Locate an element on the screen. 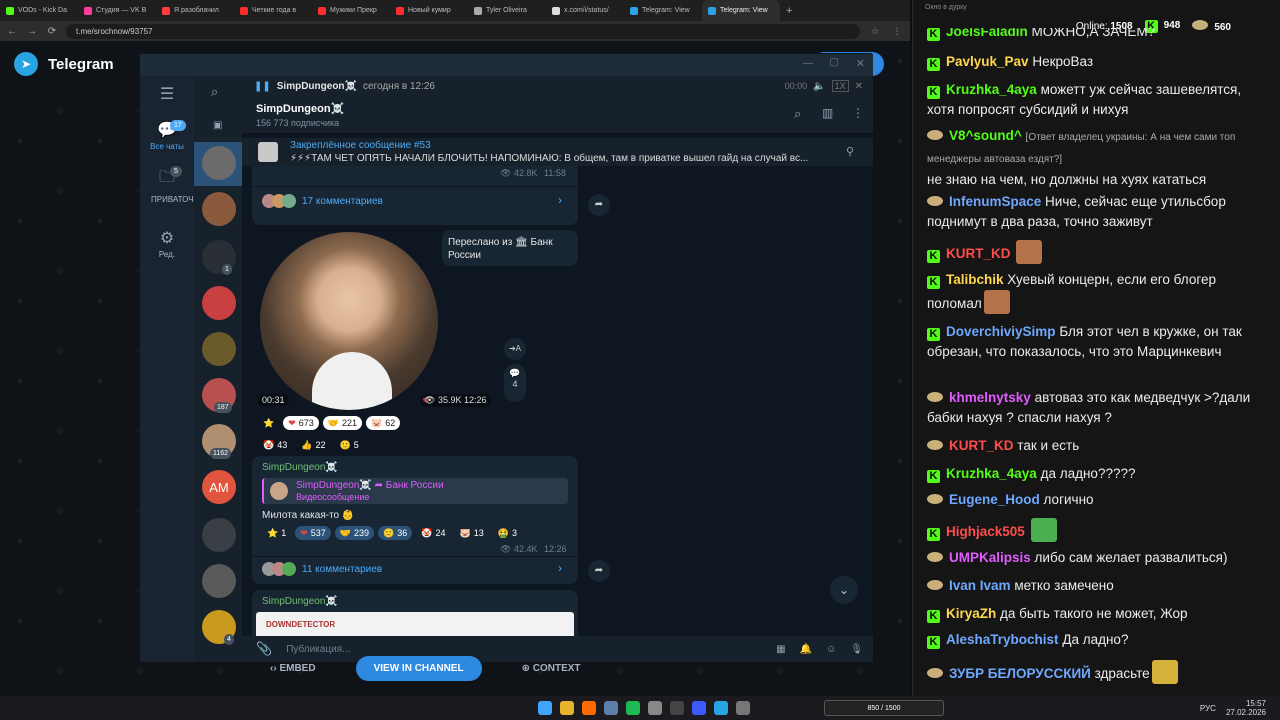 Image resolution: width=1280 pixels, height=720 pixels. chat-username: DoverchiviySimp is located at coordinates (1001, 331).